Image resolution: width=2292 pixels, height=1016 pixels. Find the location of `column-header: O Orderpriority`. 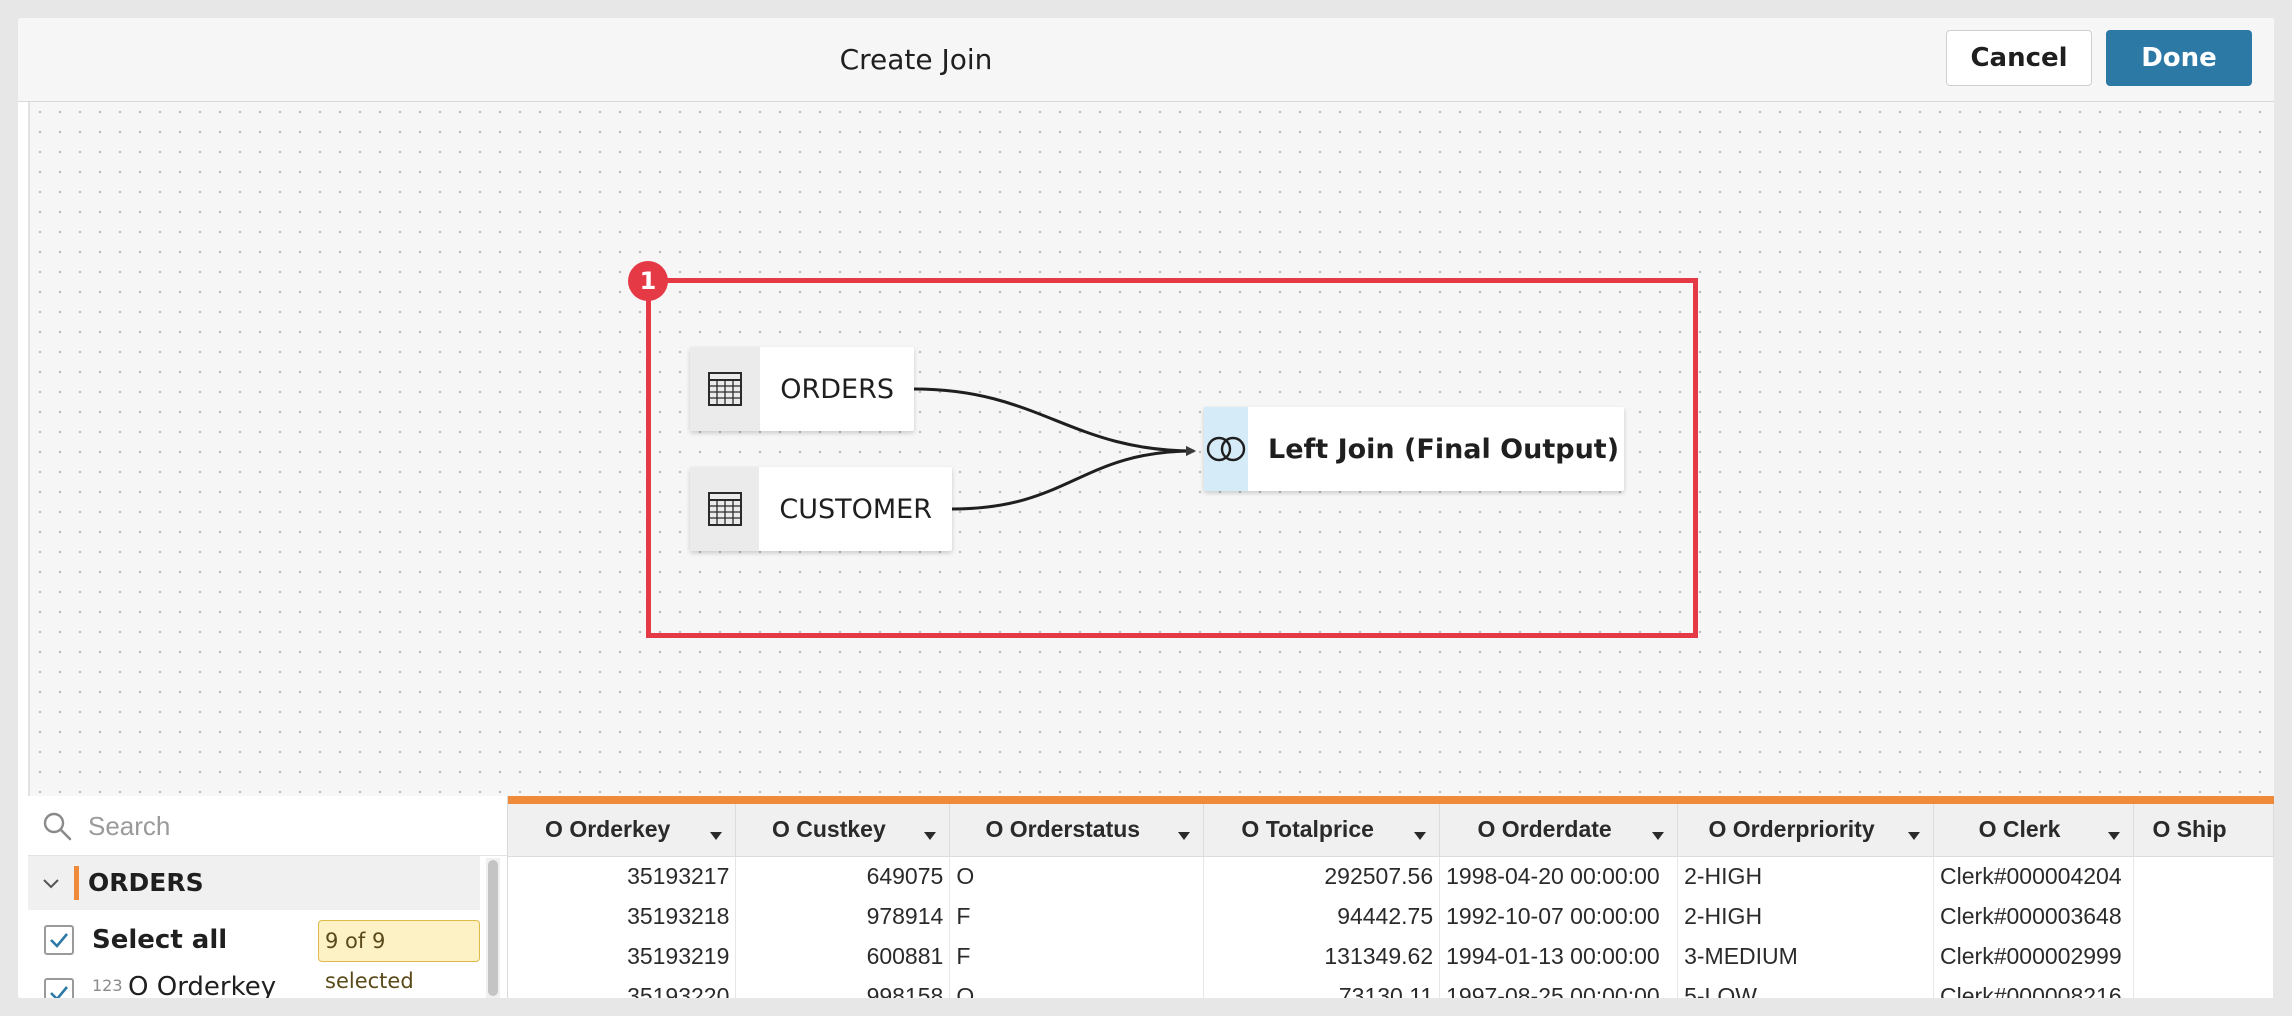

column-header: O Orderpriority is located at coordinates (1806, 830).